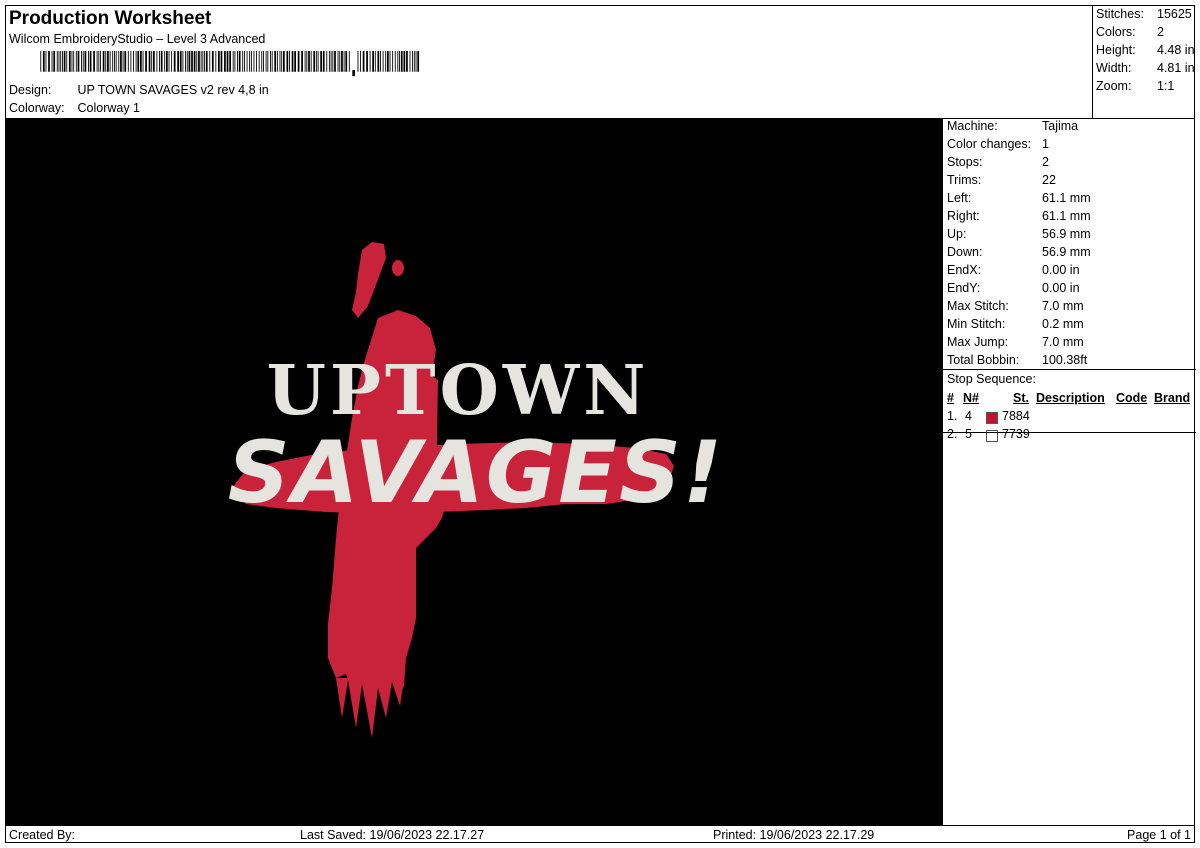  Describe the element at coordinates (1114, 86) in the screenshot. I see `zoom-label: Zoom:` at that location.